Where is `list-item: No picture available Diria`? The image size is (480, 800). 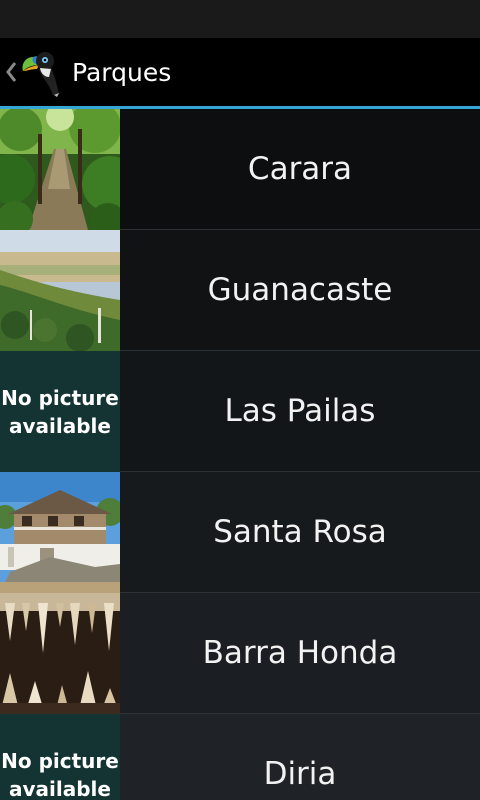
list-item: No picture available Diria is located at coordinates (240, 757).